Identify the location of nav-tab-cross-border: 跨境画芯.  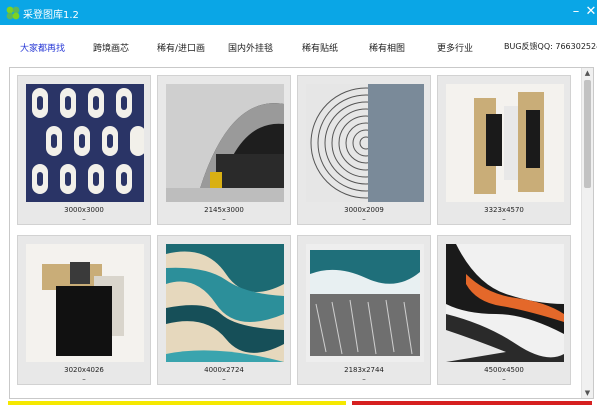
(111, 47).